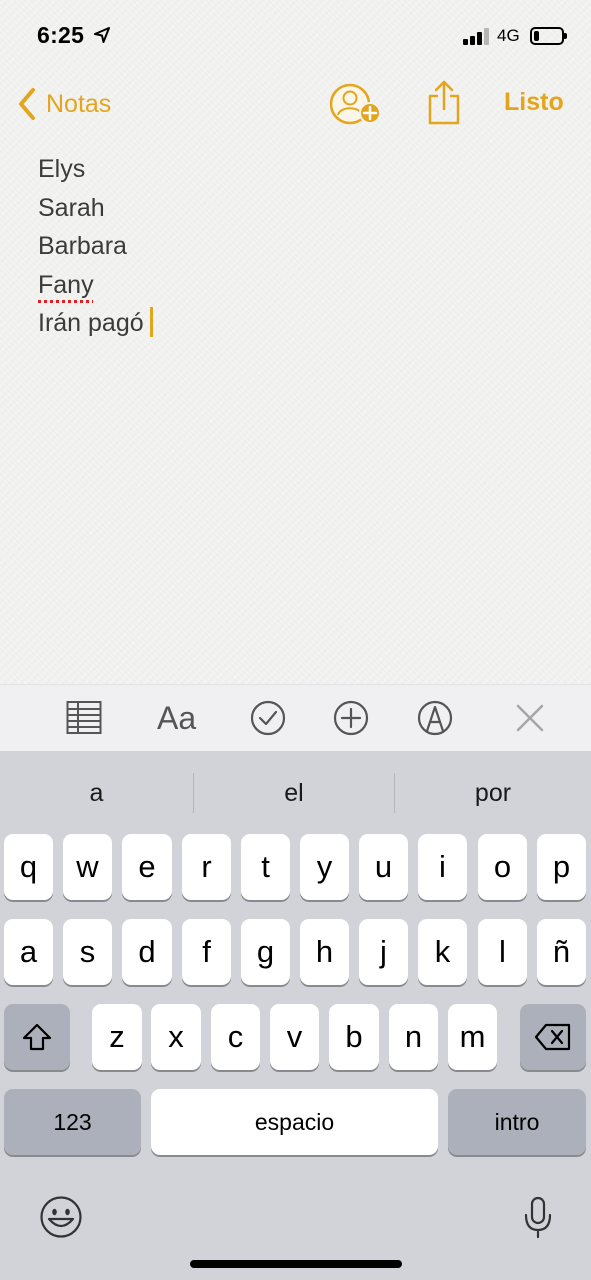 Image resolution: width=591 pixels, height=1280 pixels. I want to click on back-button: Notas, so click(63, 104).